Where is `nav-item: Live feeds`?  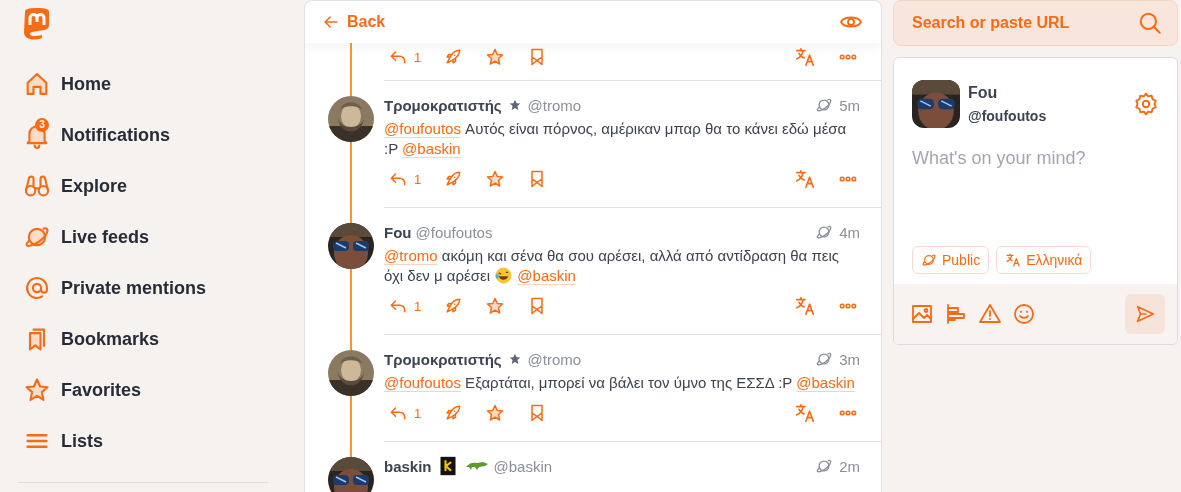 nav-item: Live feeds is located at coordinates (86, 237).